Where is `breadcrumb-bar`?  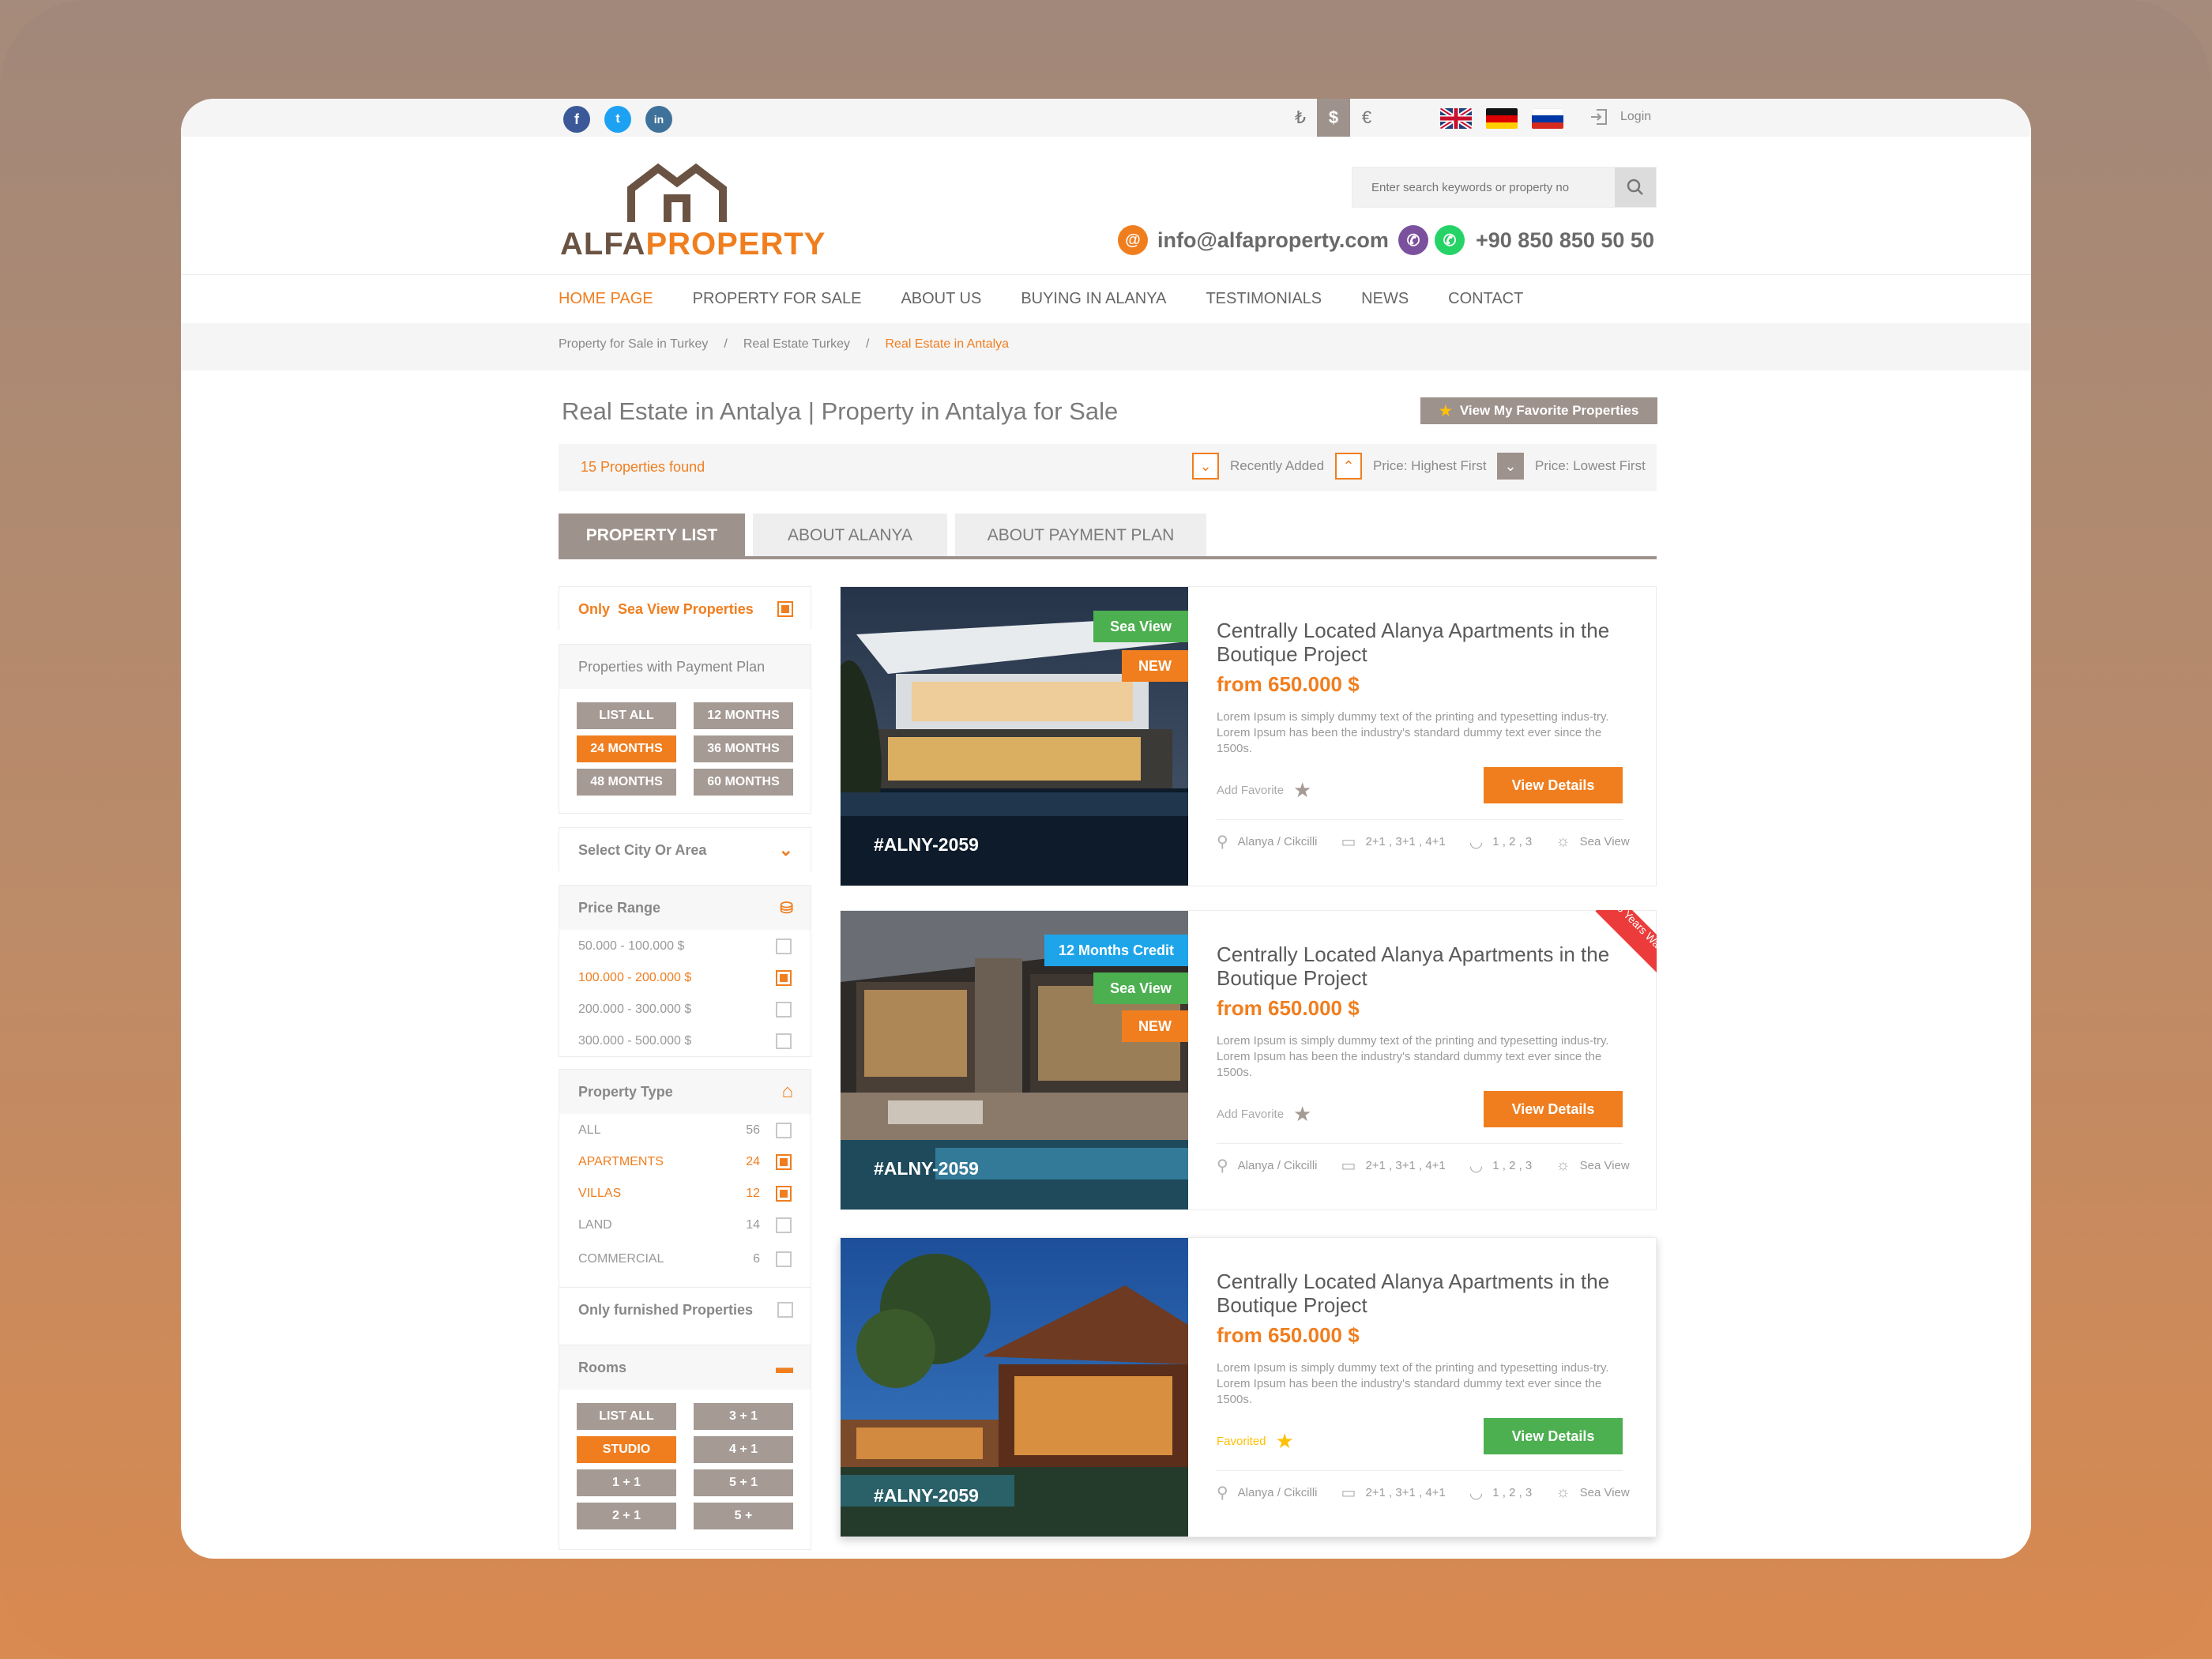 breadcrumb-bar is located at coordinates (1106, 347).